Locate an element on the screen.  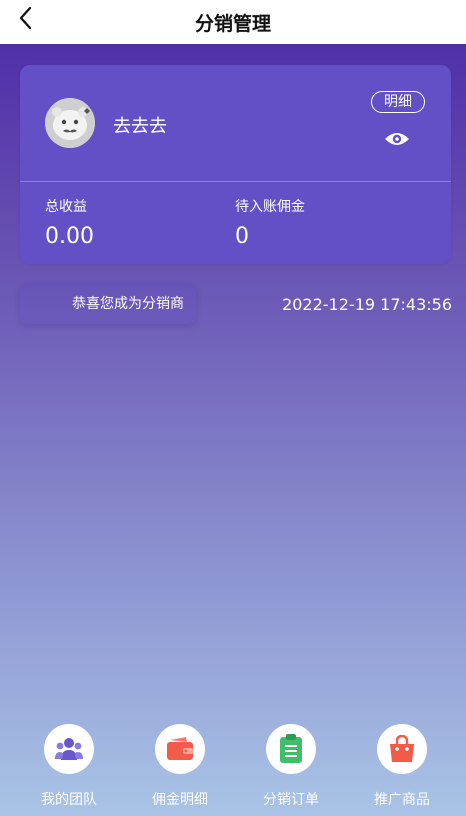
pending-commission: 待入账佣金 0 is located at coordinates (270, 222).